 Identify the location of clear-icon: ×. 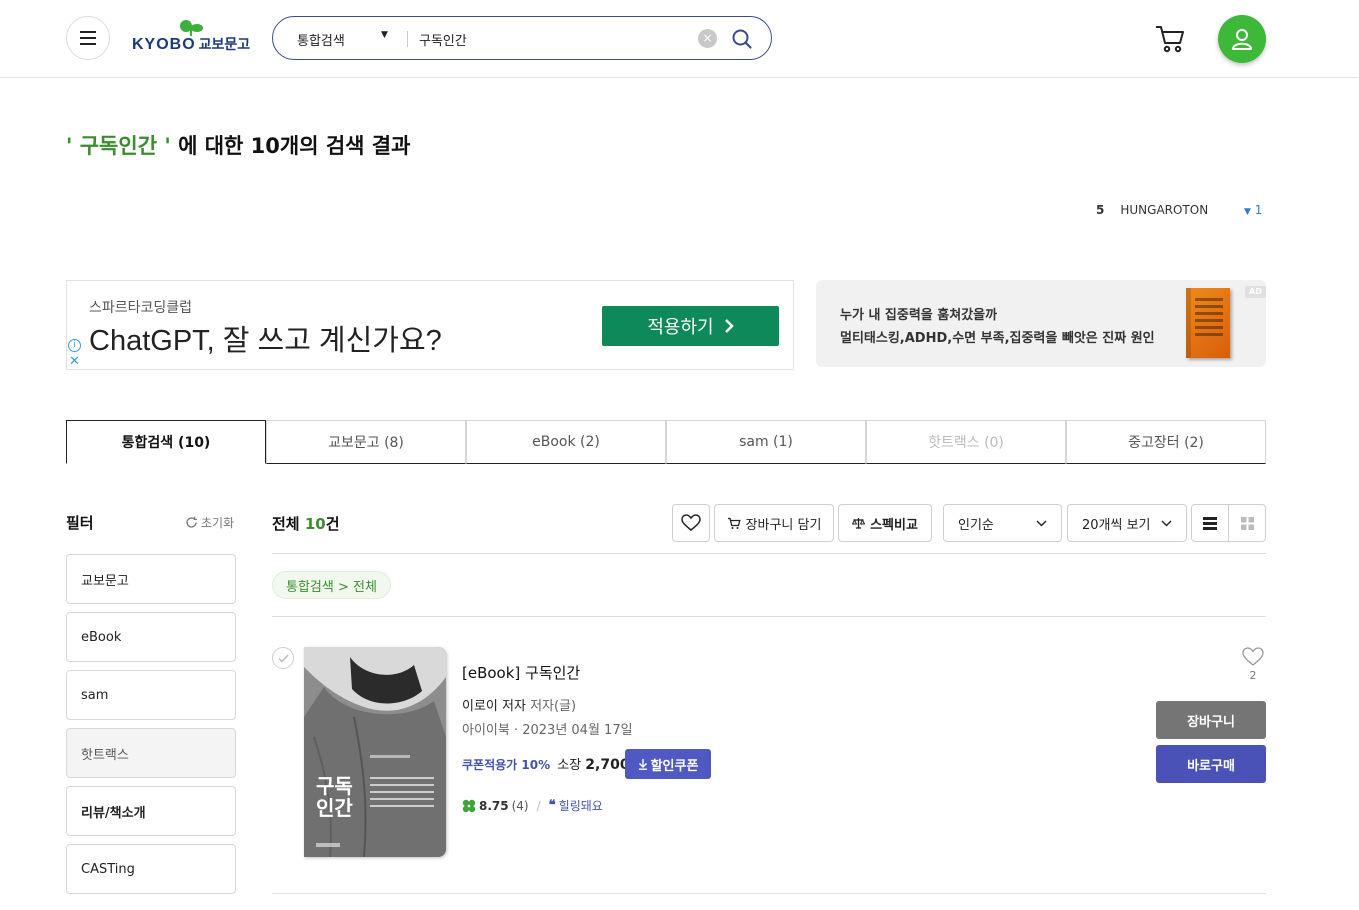
(707, 38).